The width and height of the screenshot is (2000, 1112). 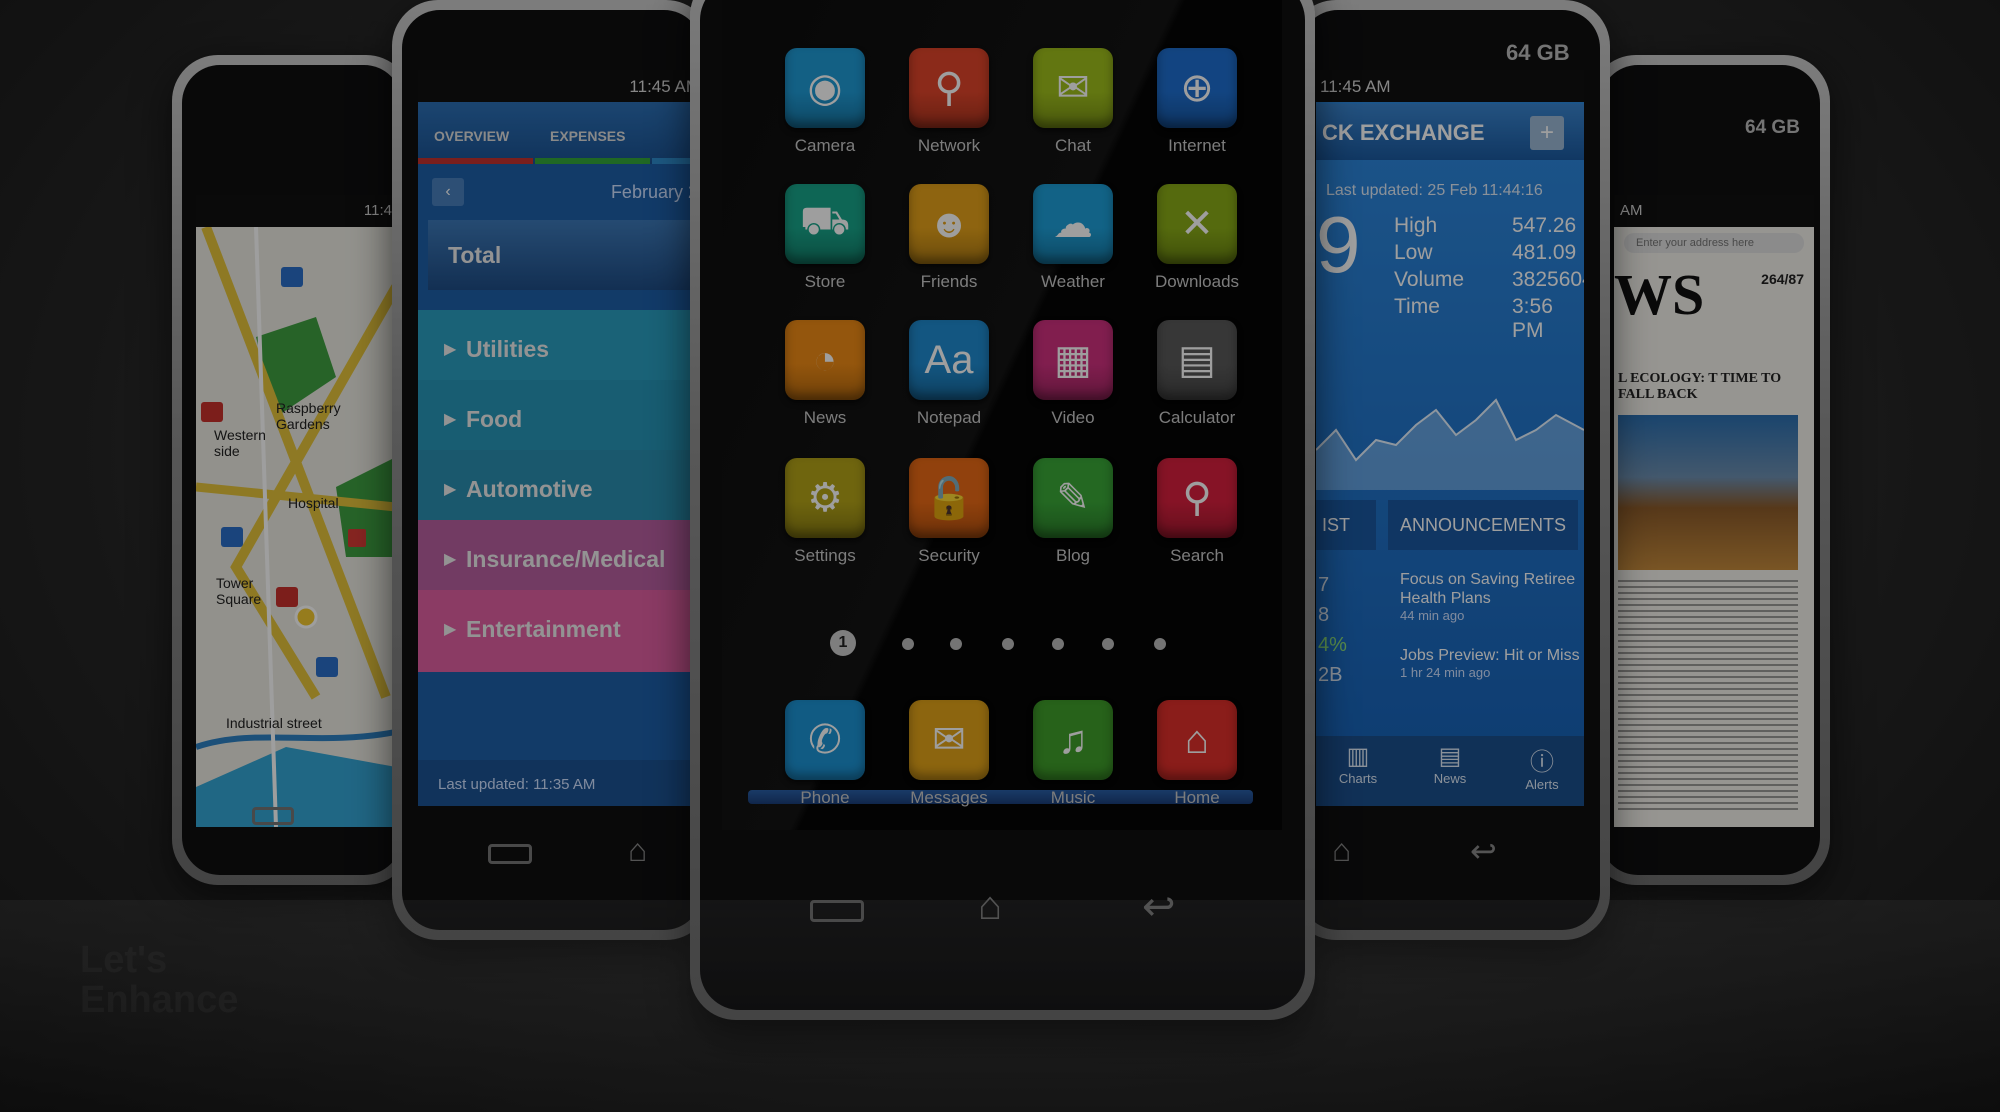 What do you see at coordinates (1547, 133) in the screenshot?
I see `add-button: +` at bounding box center [1547, 133].